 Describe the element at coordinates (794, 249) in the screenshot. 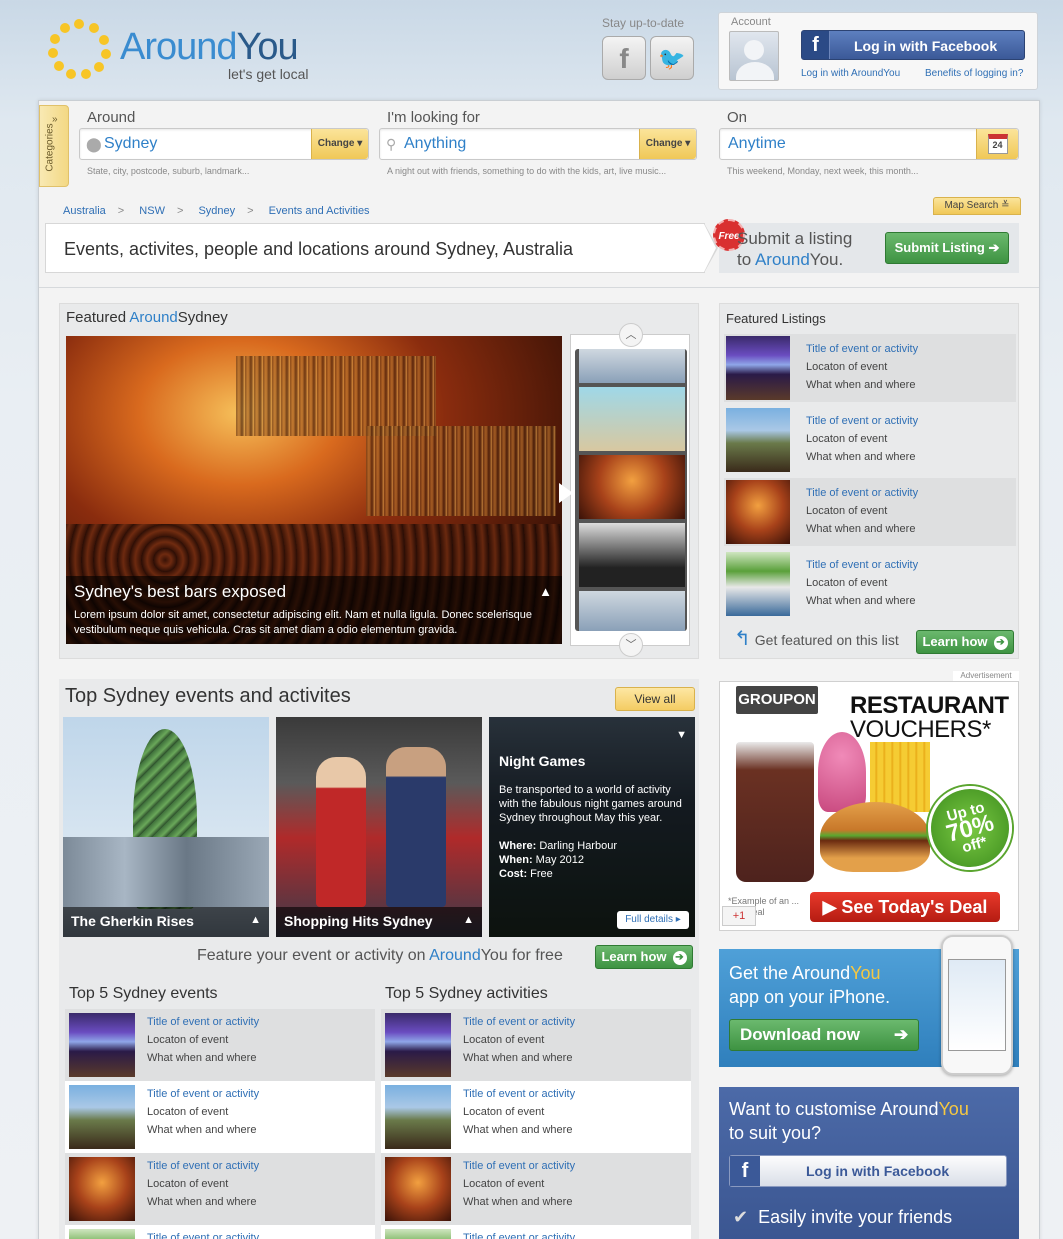

I see `submit-text: Submit a listing to AroundYou.` at that location.